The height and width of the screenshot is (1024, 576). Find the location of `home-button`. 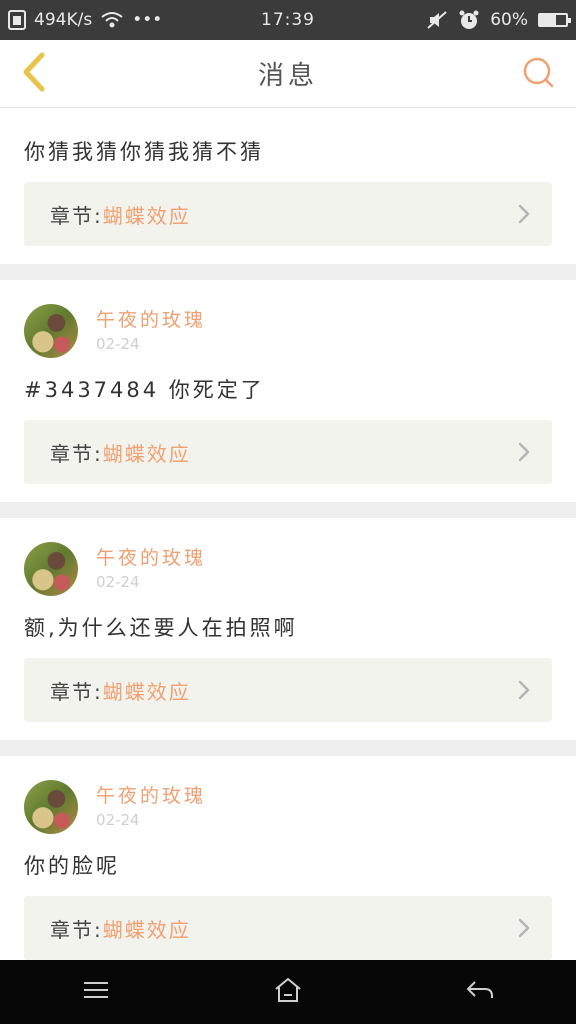

home-button is located at coordinates (288, 992).